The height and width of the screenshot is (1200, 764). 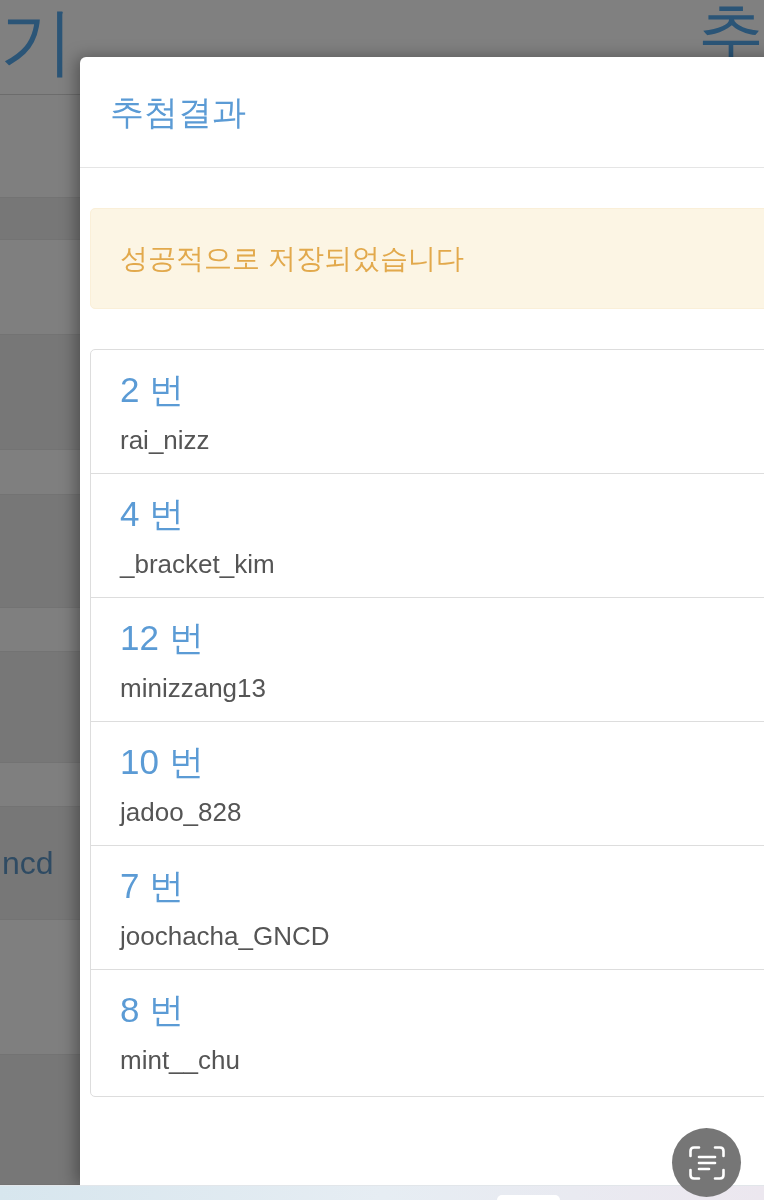 I want to click on table-cell: ncd, so click(x=28, y=863).